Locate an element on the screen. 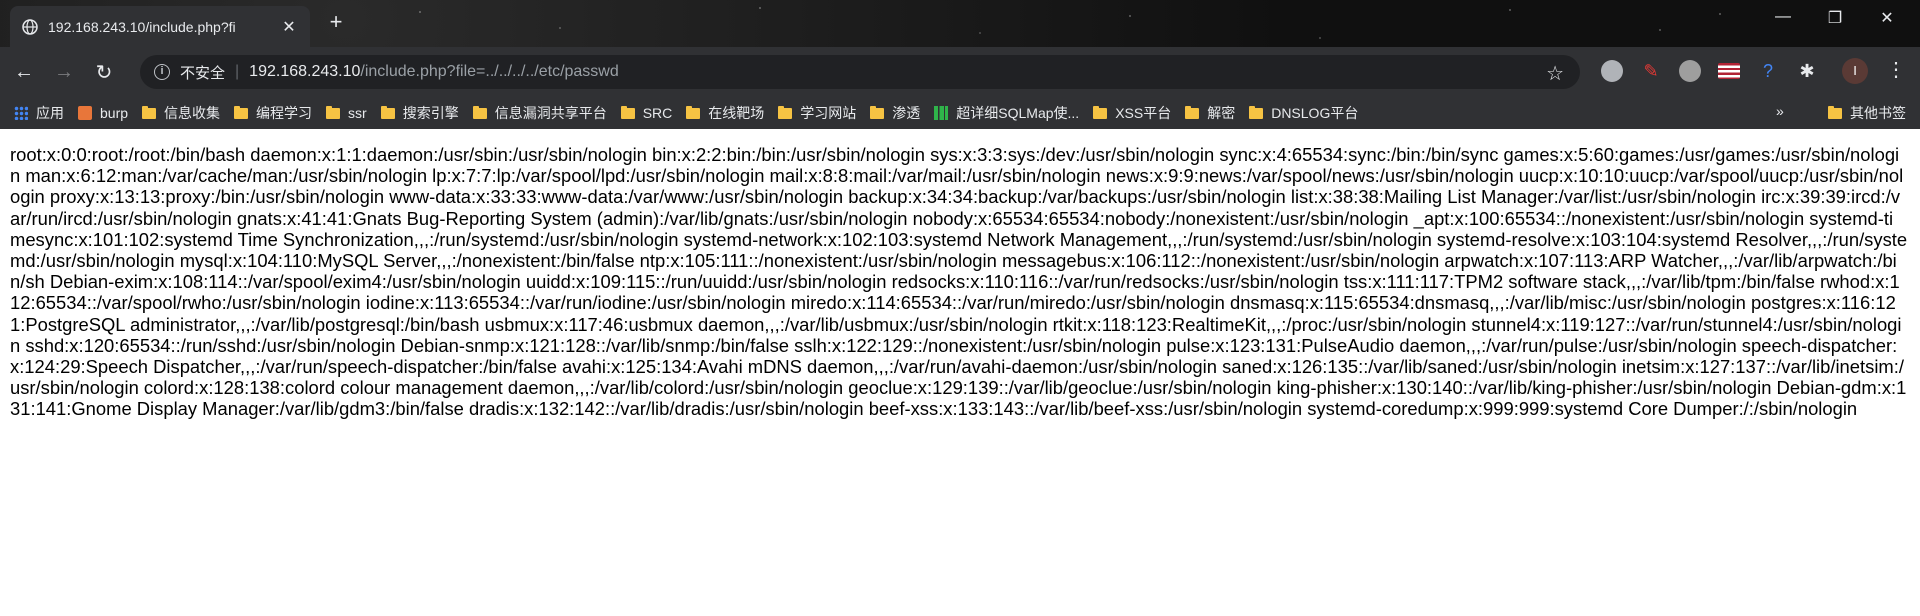 This screenshot has height=616, width=1920. restore-icon: ❐ is located at coordinates (1835, 18).